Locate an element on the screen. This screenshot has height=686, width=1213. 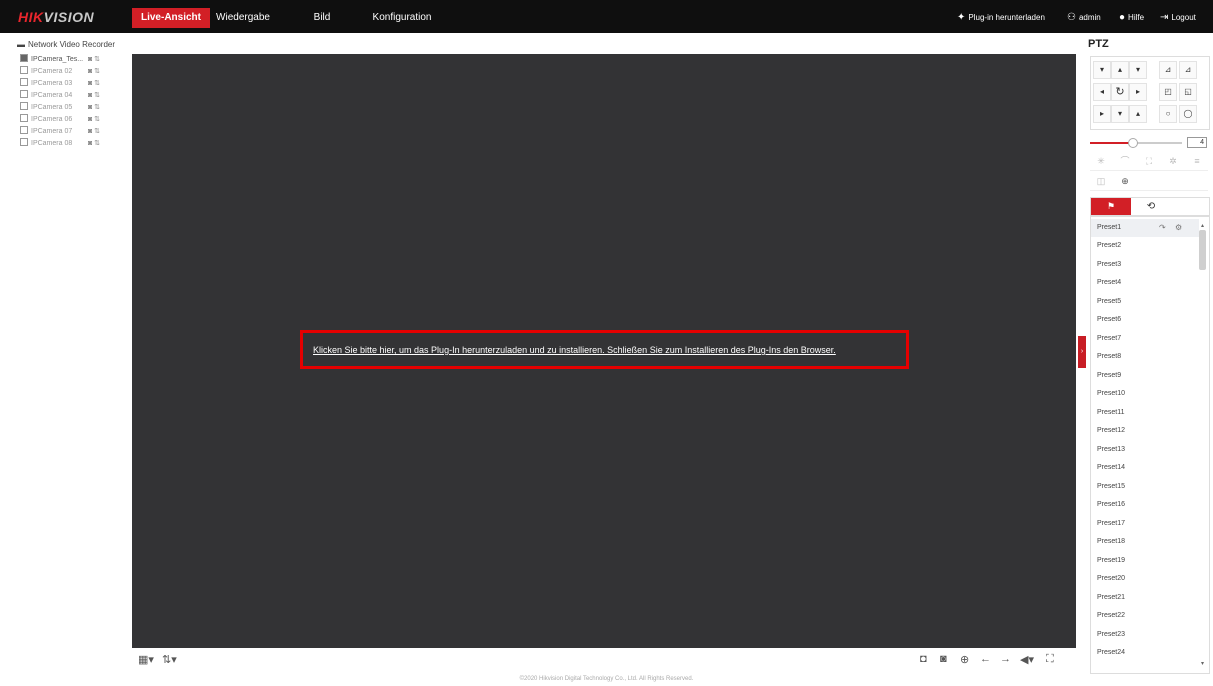
list-item: Preset18 is located at coordinates (1145, 542).